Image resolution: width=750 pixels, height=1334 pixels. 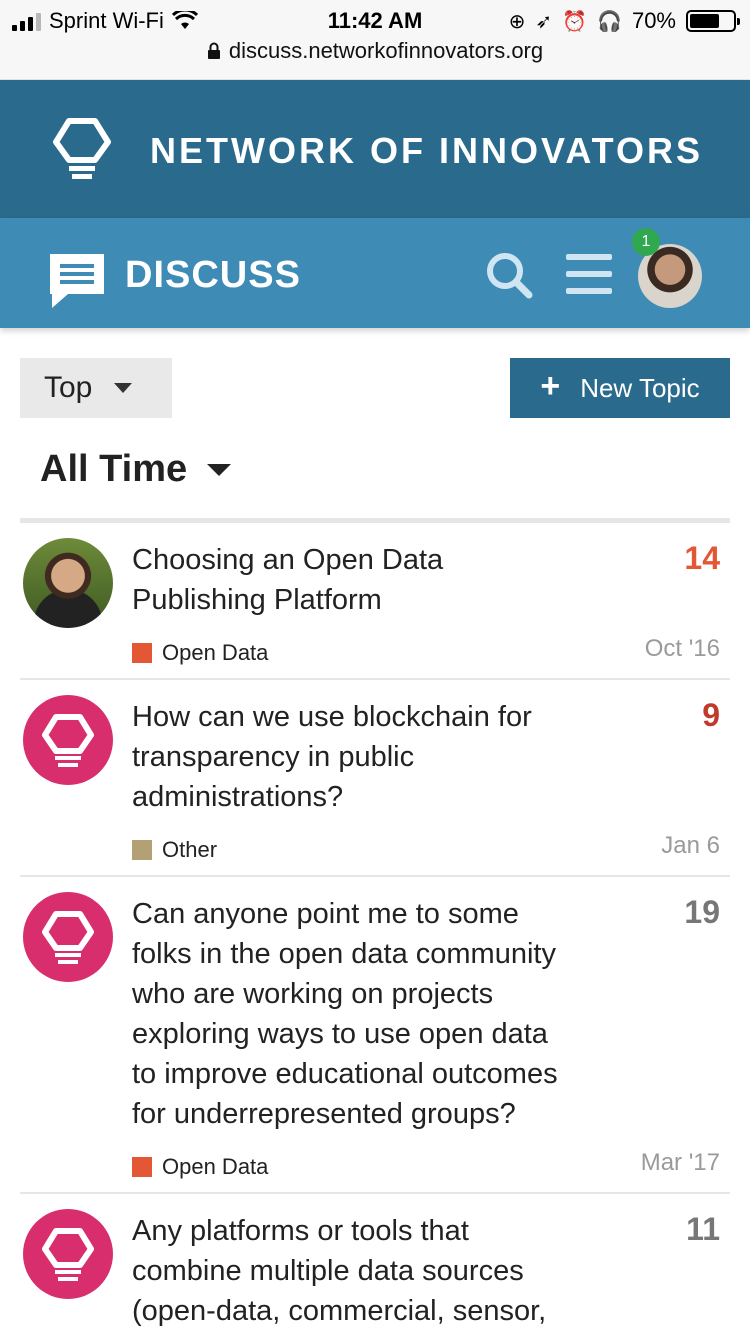 I want to click on topic-title-line: transparency in public, so click(x=273, y=757).